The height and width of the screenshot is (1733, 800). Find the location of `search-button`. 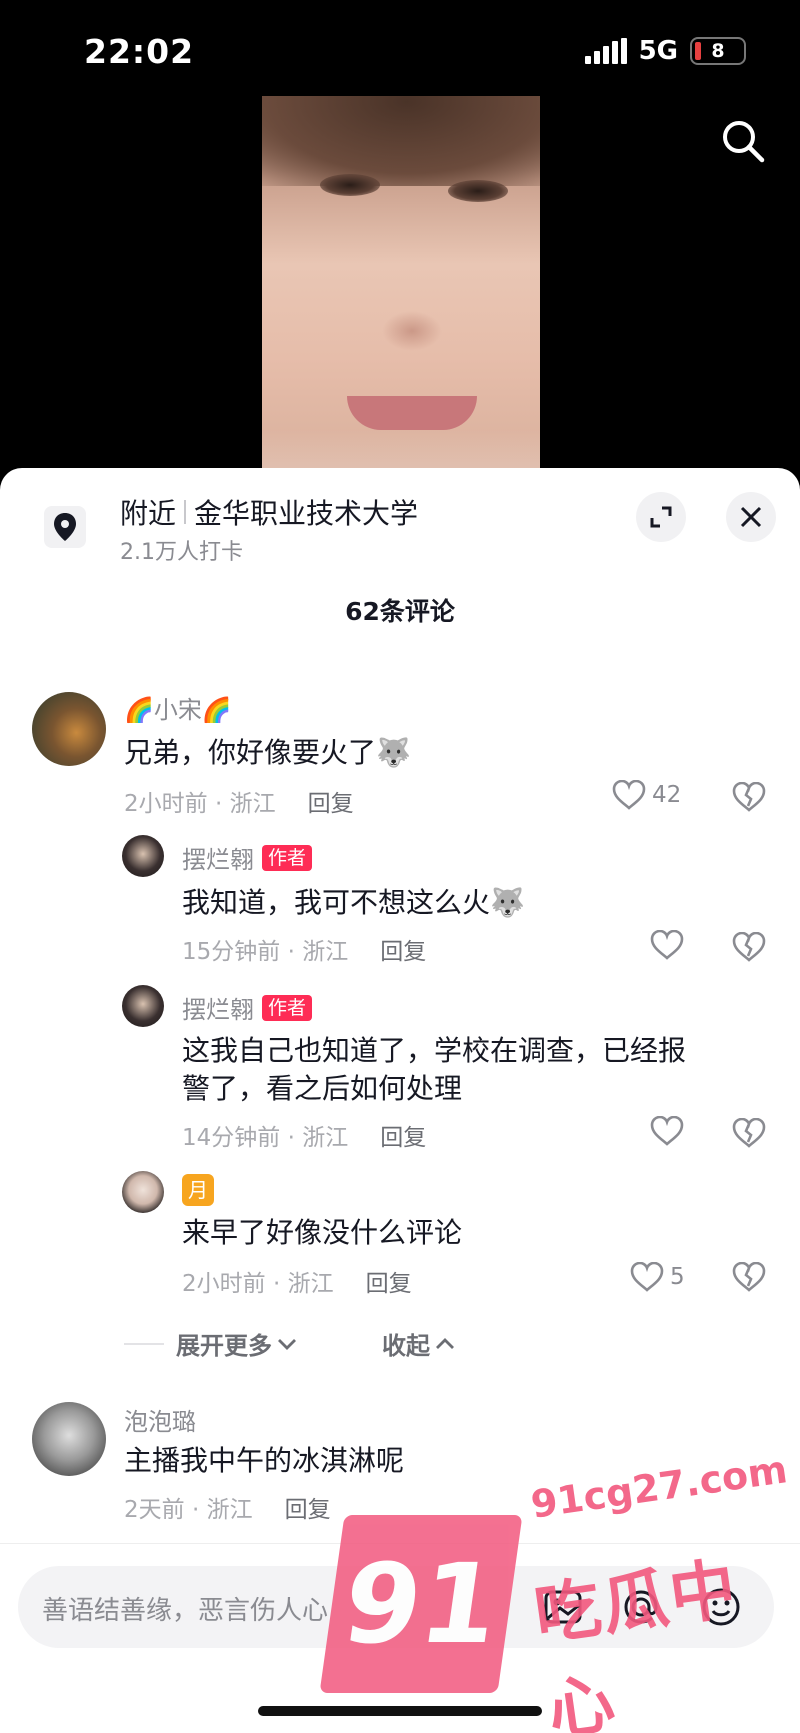

search-button is located at coordinates (743, 141).